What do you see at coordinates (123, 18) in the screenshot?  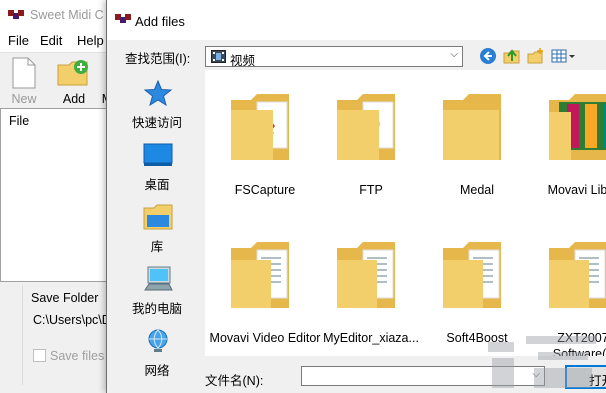 I see `dialog-app-icon` at bounding box center [123, 18].